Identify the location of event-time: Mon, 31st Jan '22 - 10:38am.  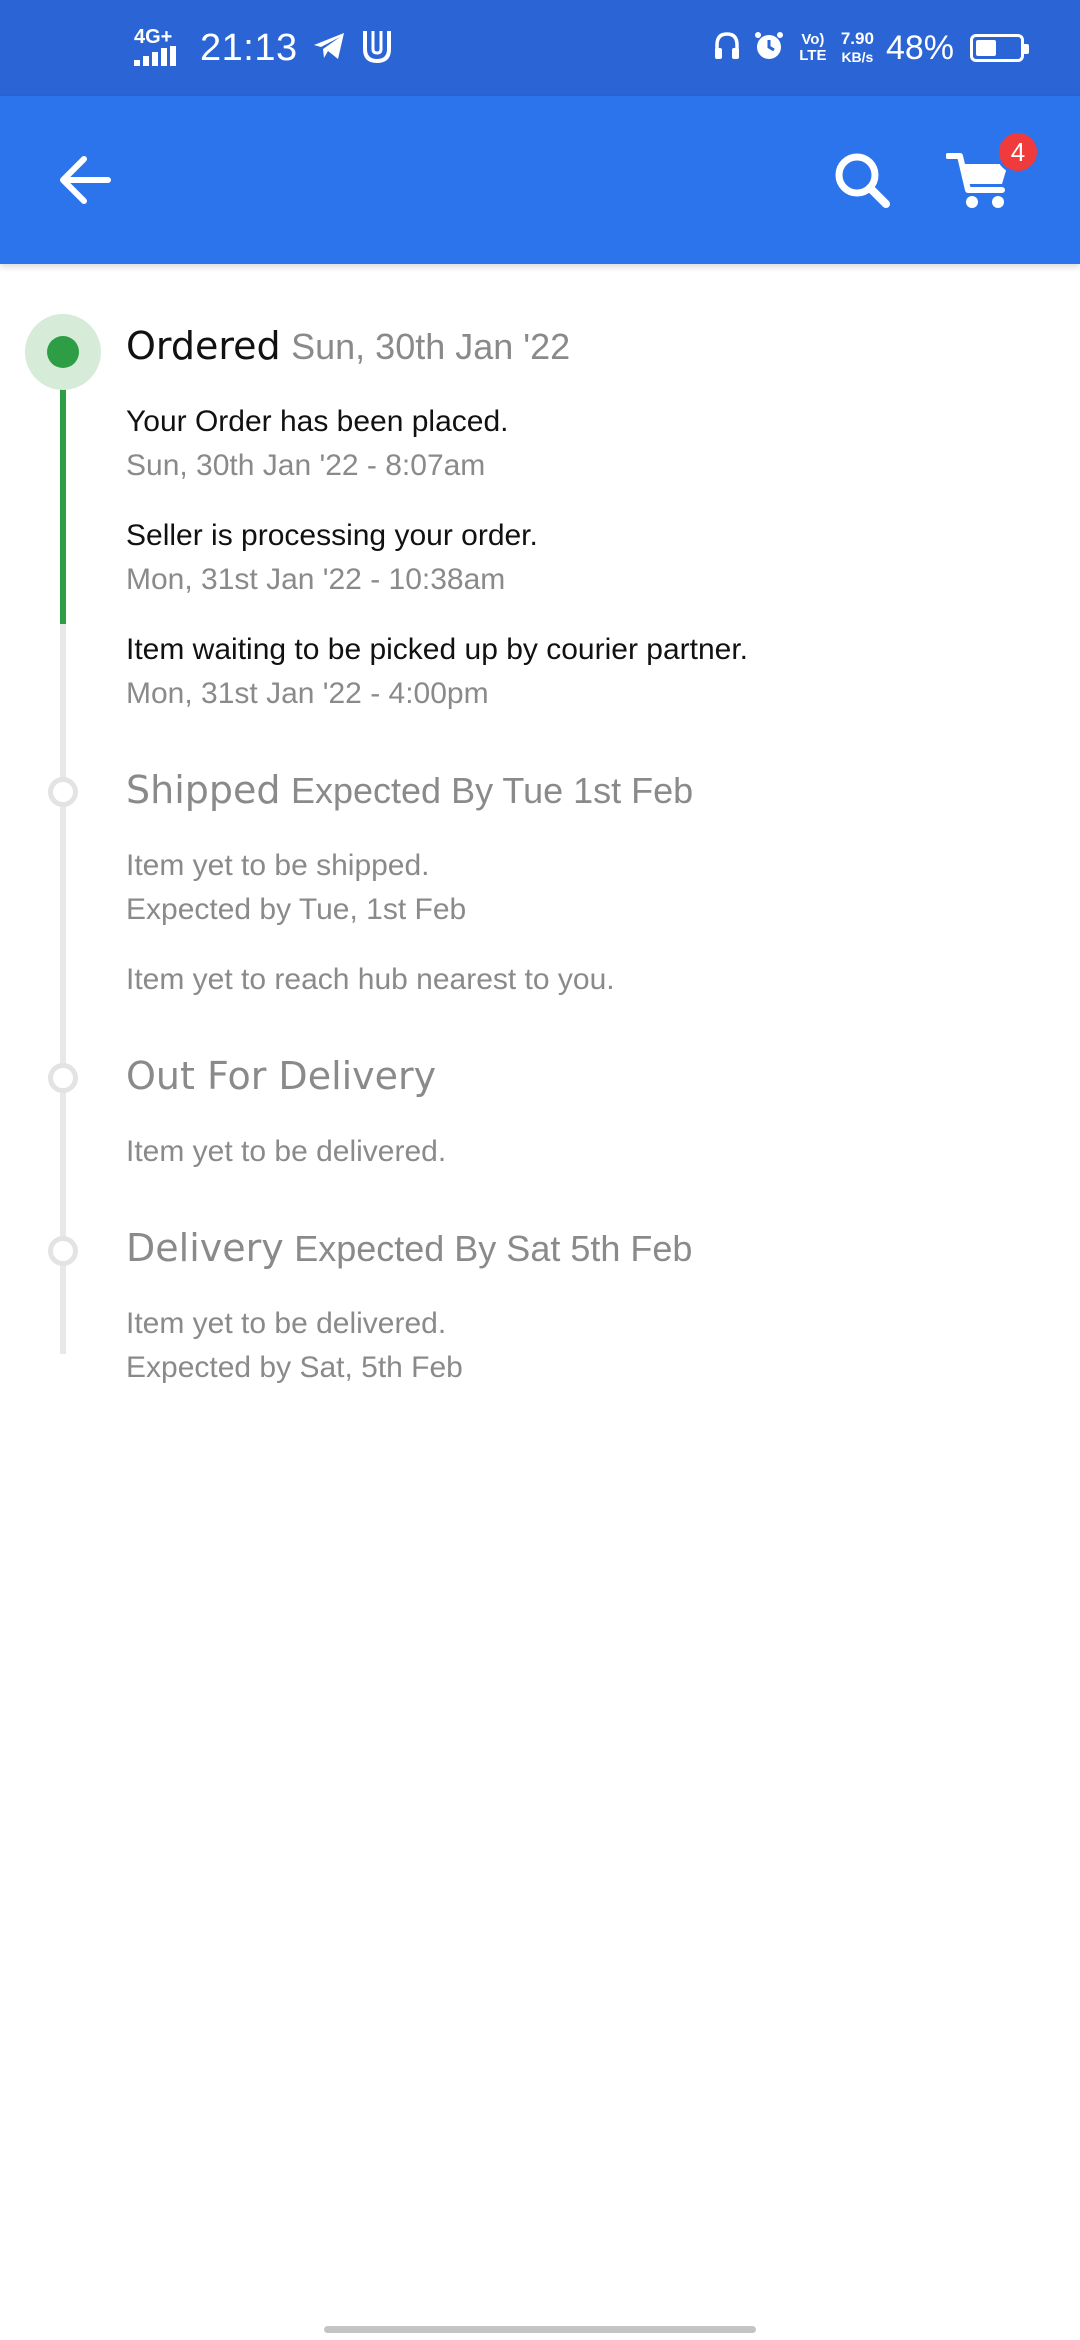
(316, 579).